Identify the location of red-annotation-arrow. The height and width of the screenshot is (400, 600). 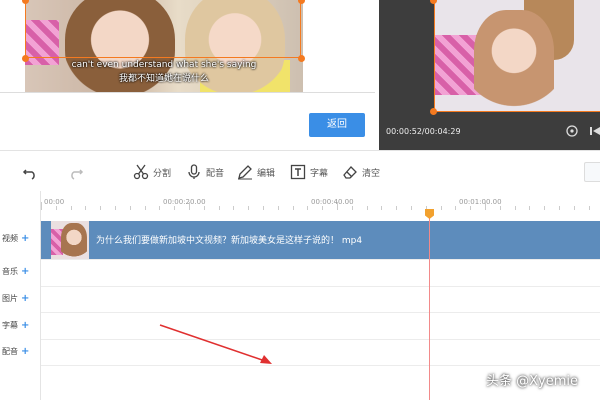
(215, 344).